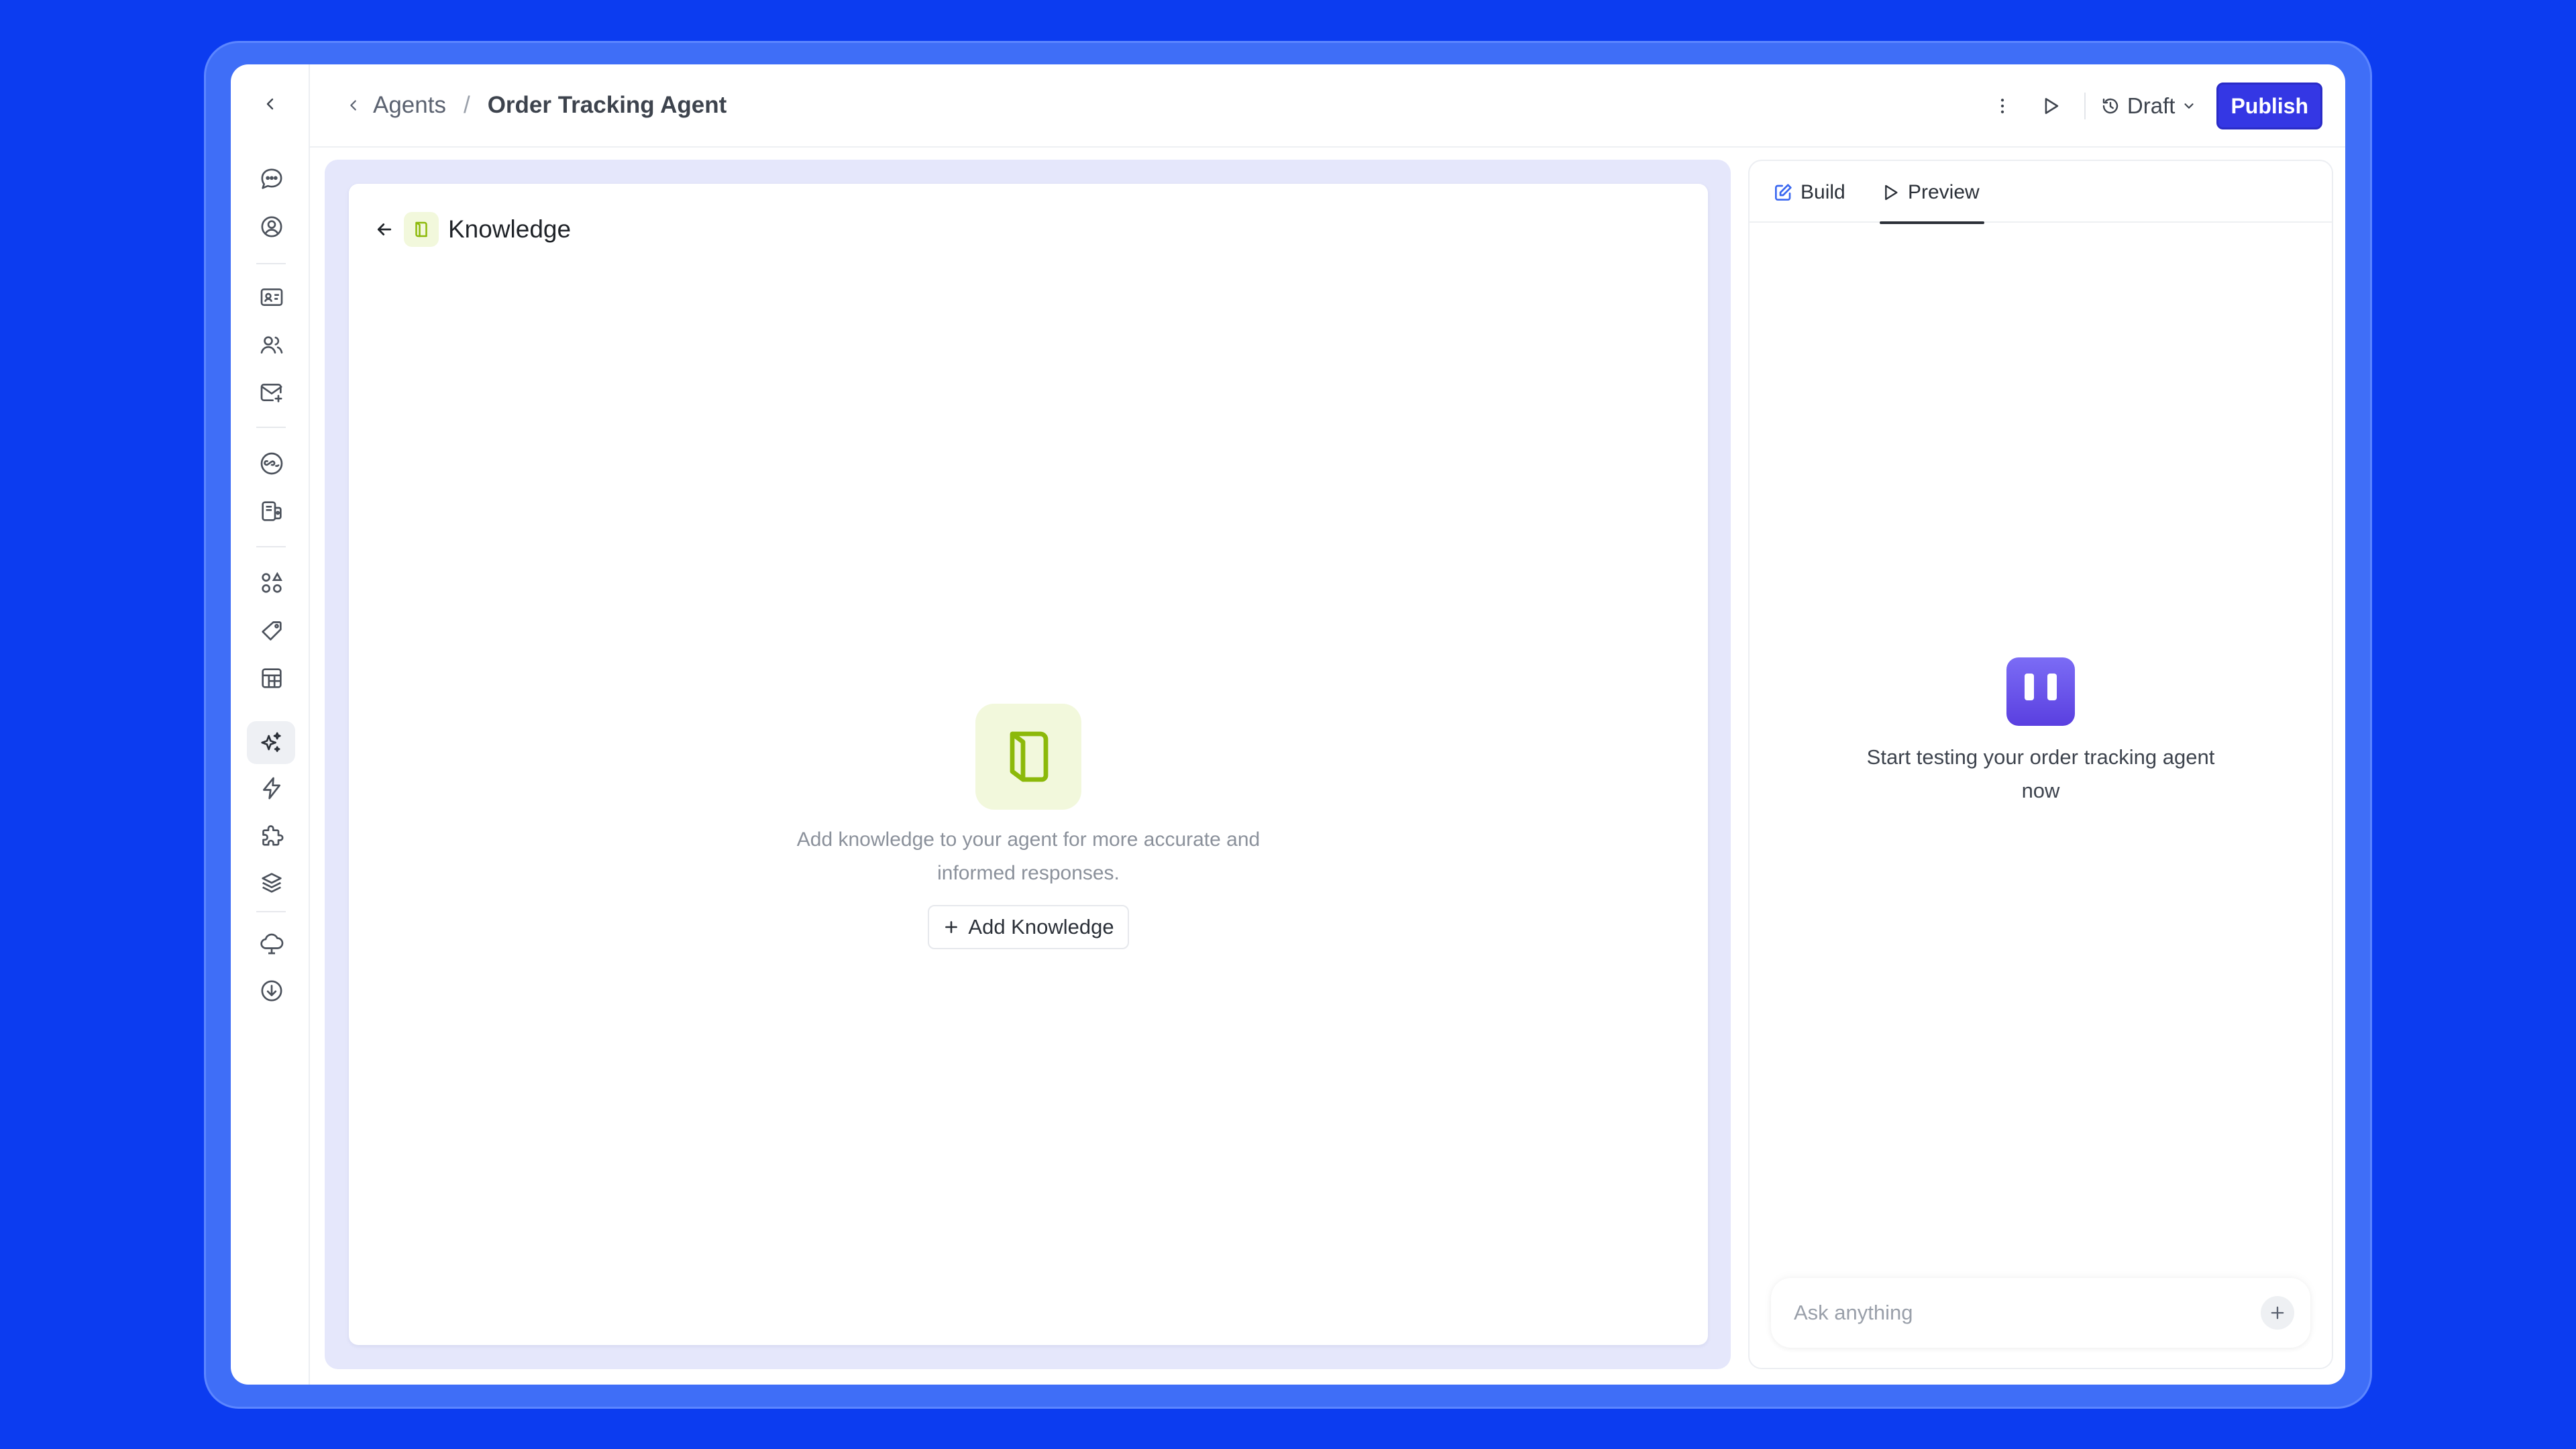 The width and height of the screenshot is (2576, 1449). Describe the element at coordinates (2040, 691) in the screenshot. I see `agent-logo` at that location.